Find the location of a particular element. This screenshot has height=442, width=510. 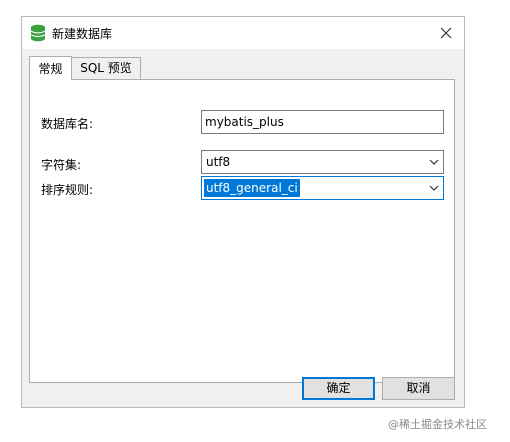

db-name-input: mybatis_plus is located at coordinates (322, 122).